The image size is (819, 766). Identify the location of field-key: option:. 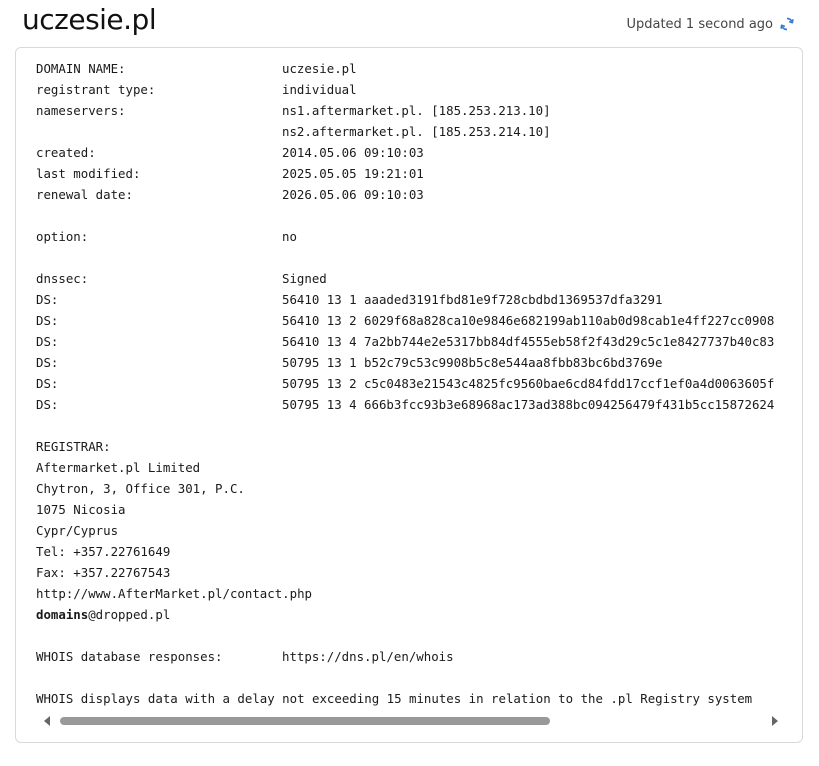
(62, 236).